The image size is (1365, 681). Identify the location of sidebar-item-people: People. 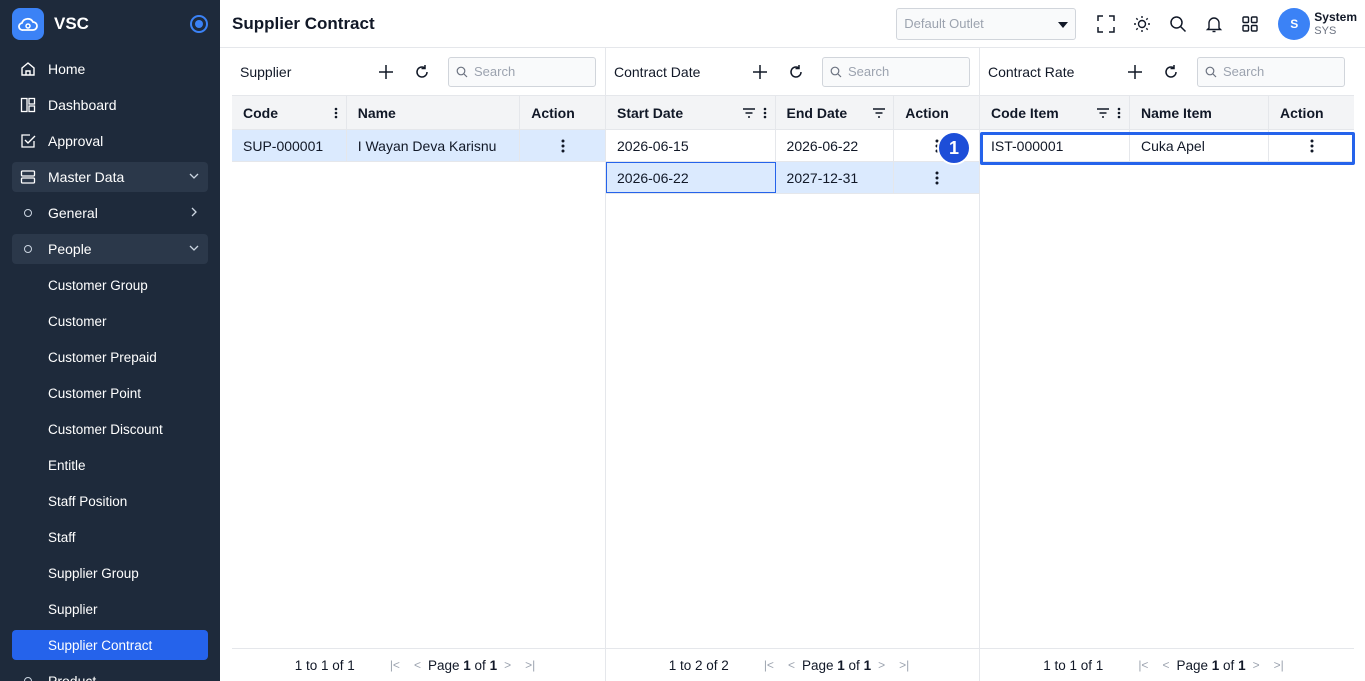
(110, 249).